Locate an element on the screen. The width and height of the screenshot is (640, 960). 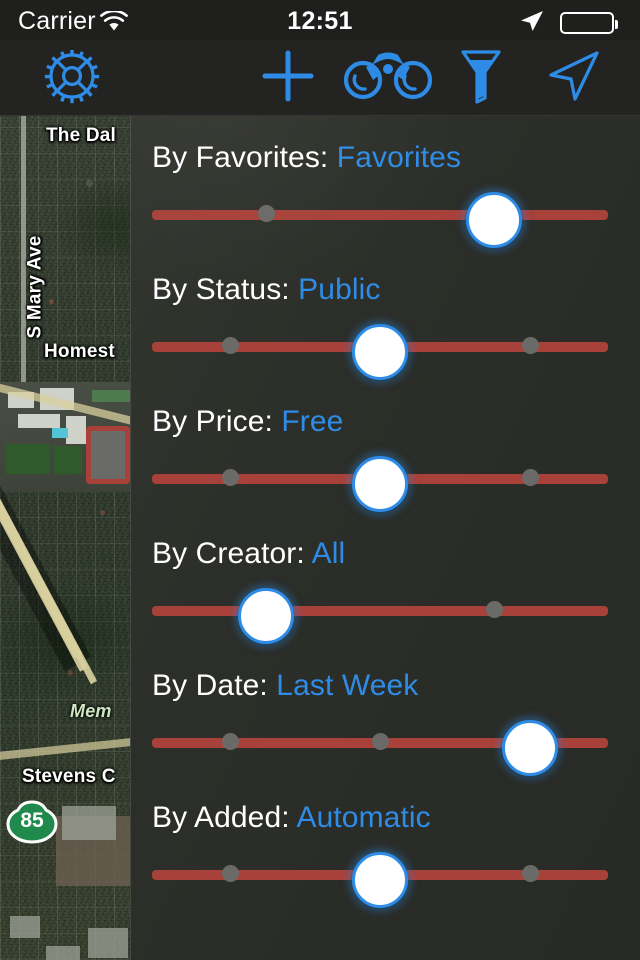
filter-value-text: Free is located at coordinates (312, 421).